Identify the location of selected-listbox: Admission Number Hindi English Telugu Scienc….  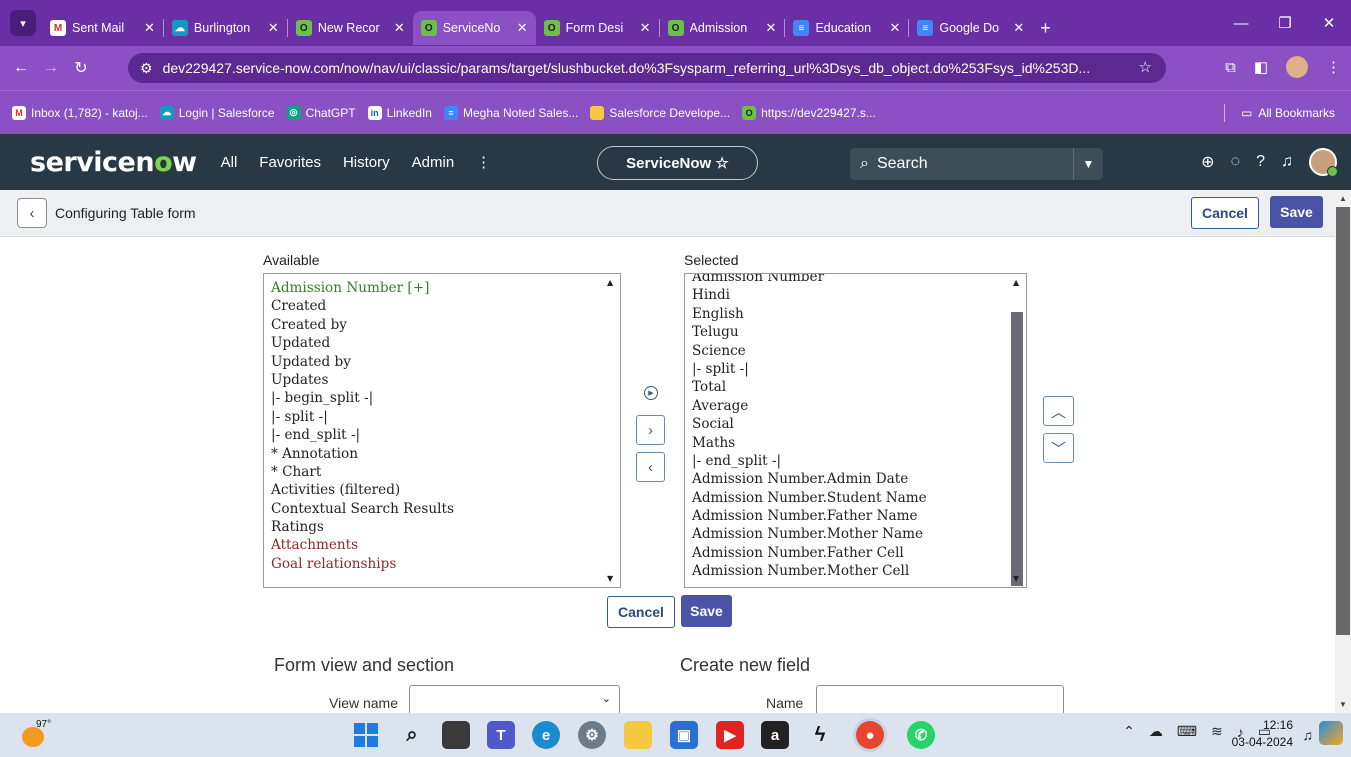
(855, 430).